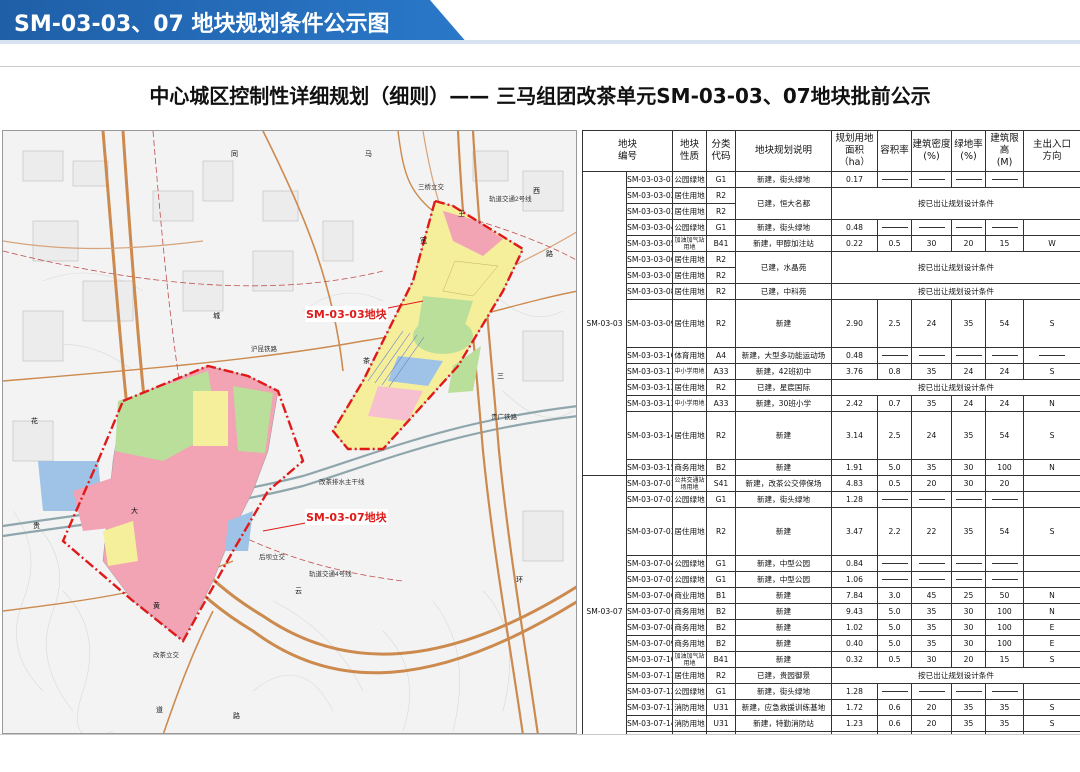 Image resolution: width=1080 pixels, height=772 pixels. I want to click on plot-code-cell: R2, so click(721, 387).